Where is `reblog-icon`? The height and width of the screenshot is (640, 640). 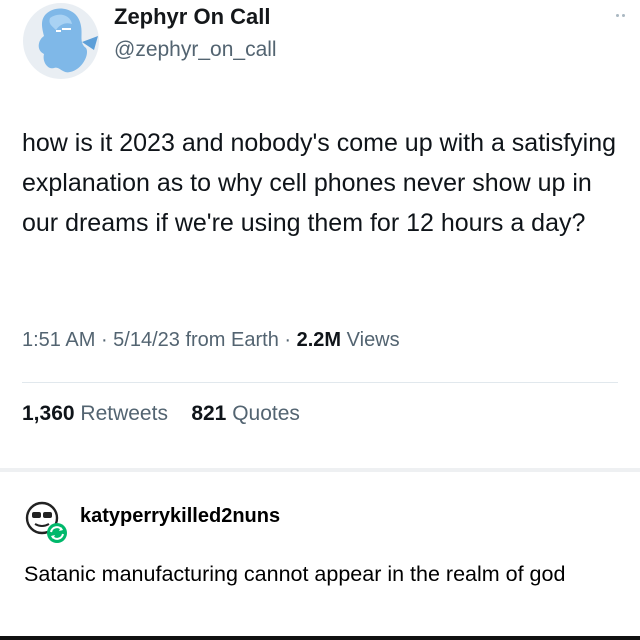 reblog-icon is located at coordinates (57, 533).